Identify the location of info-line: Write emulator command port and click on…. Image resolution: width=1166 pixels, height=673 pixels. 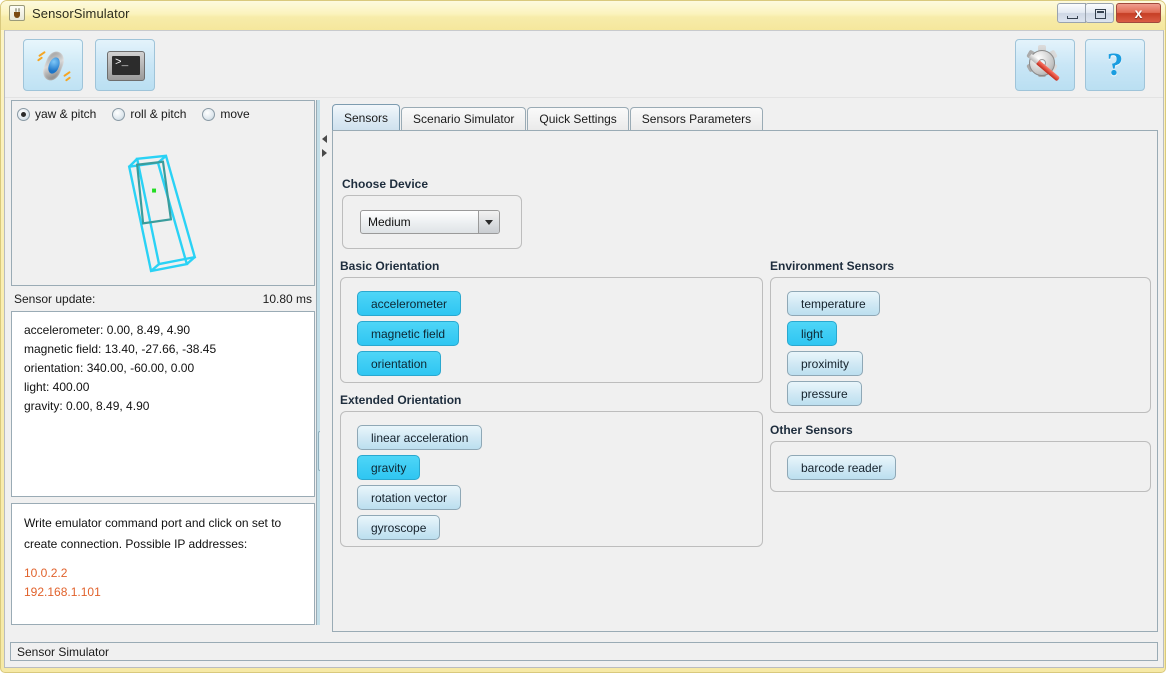
(153, 523).